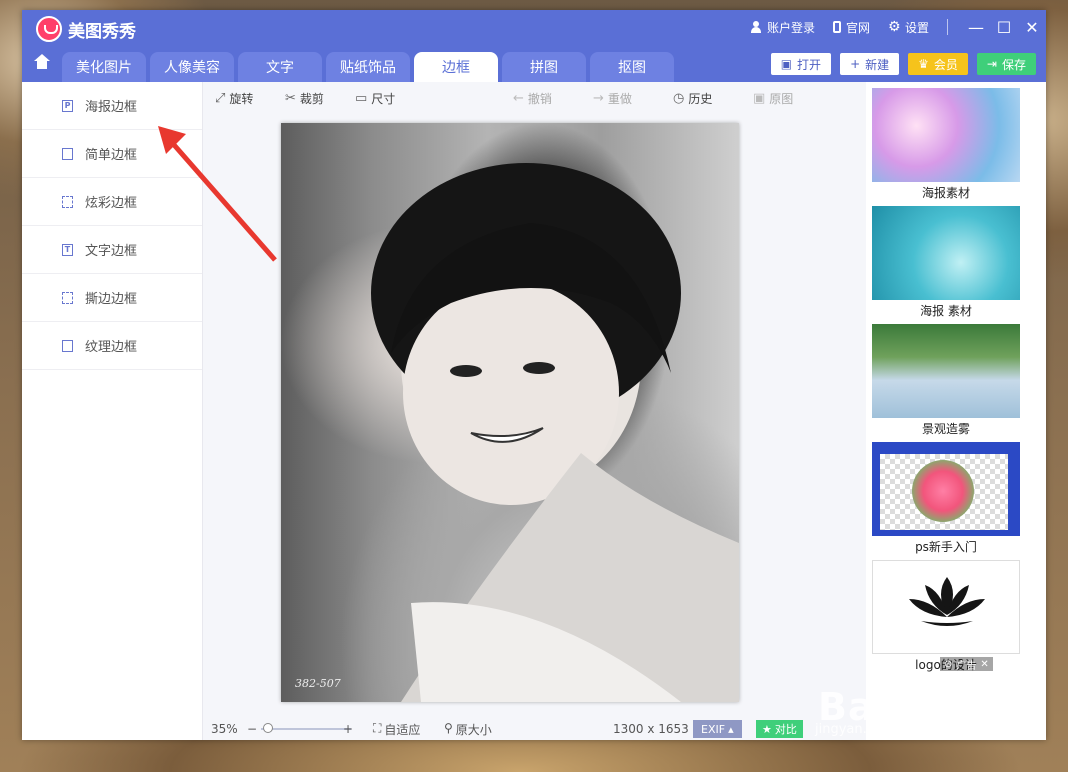 The width and height of the screenshot is (1068, 772). Describe the element at coordinates (306, 729) in the screenshot. I see `zoom-slider` at that location.